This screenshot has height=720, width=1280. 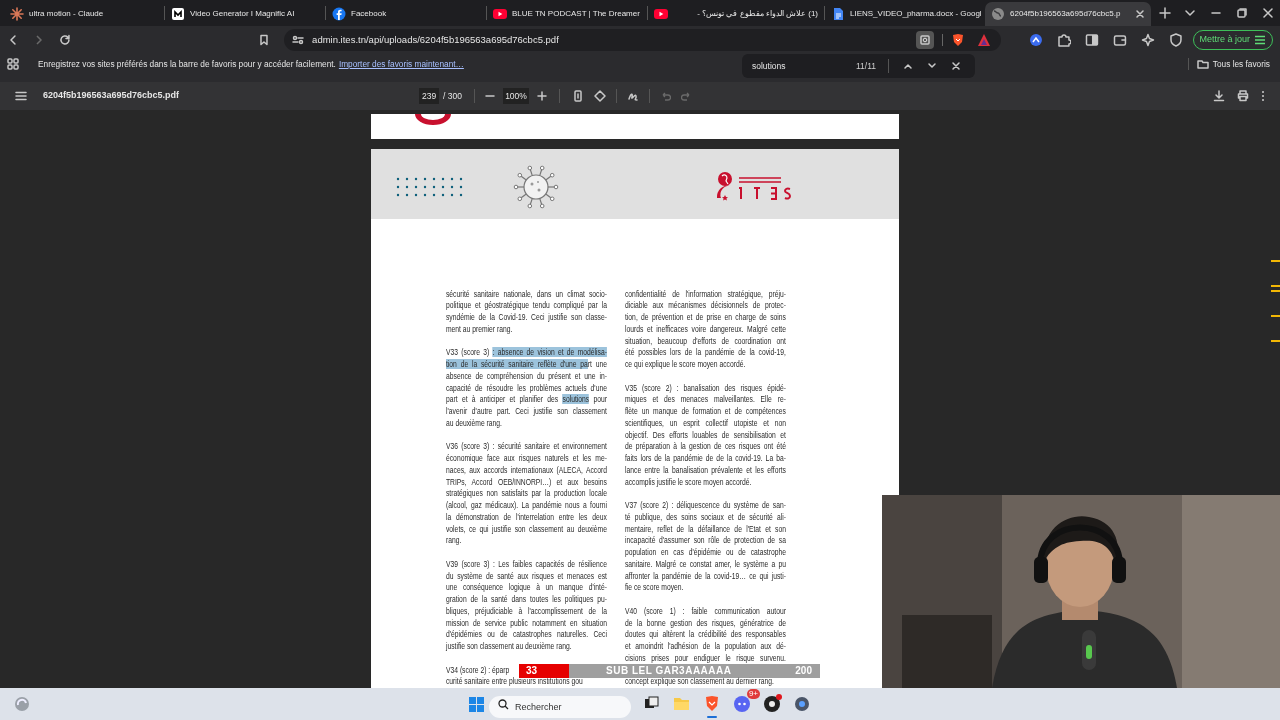 I want to click on browser-tab: LIENS_VIDEO_pharma.docx - Googl, so click(x=905, y=14).